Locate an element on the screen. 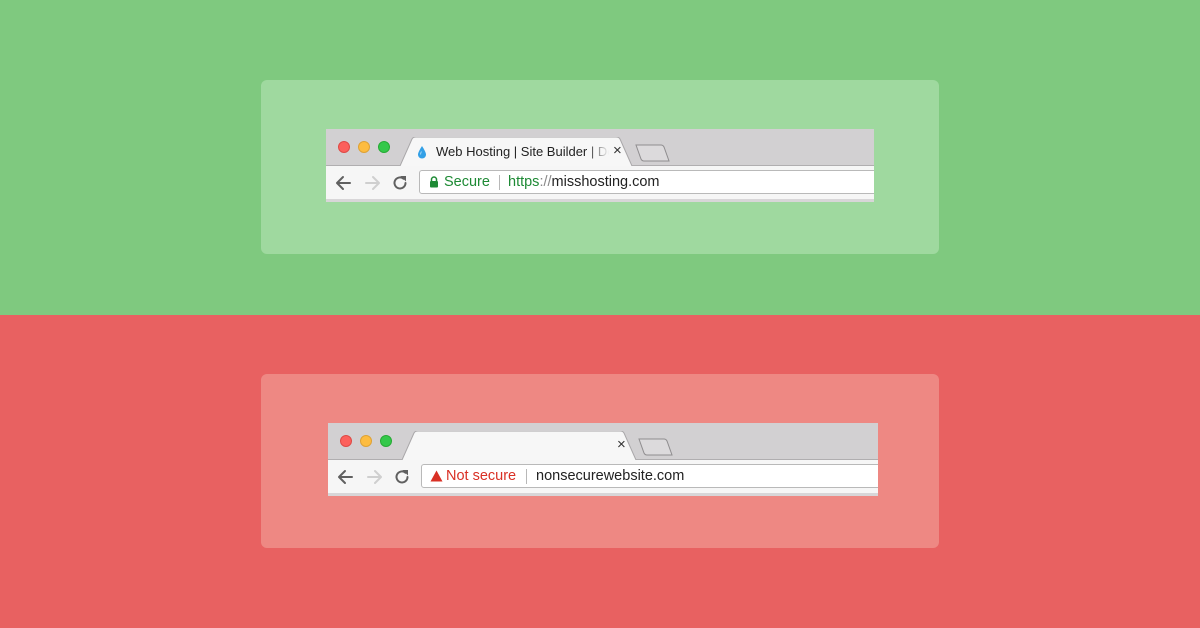 Image resolution: width=1200 pixels, height=628 pixels. tab-strip: Web Hosting | Site Builder | Do × is located at coordinates (600, 147).